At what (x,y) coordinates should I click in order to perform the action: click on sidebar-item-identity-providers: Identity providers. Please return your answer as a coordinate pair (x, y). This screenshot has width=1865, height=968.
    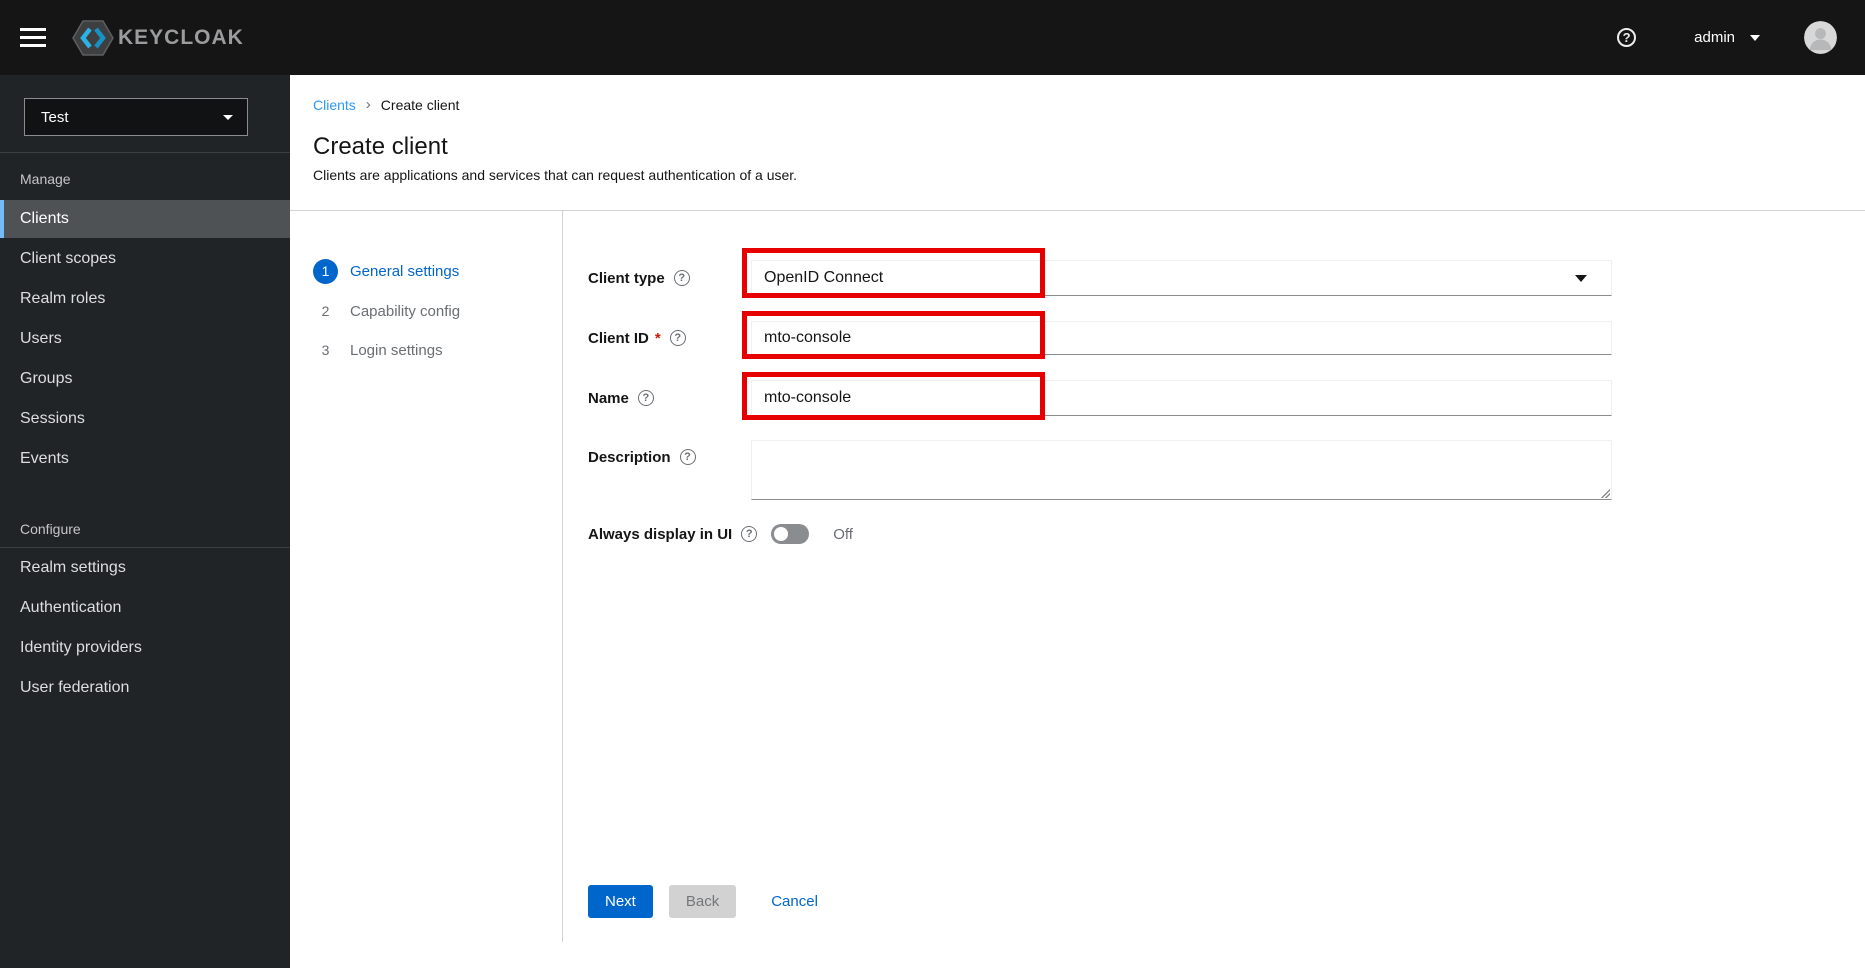
    Looking at the image, I should click on (145, 648).